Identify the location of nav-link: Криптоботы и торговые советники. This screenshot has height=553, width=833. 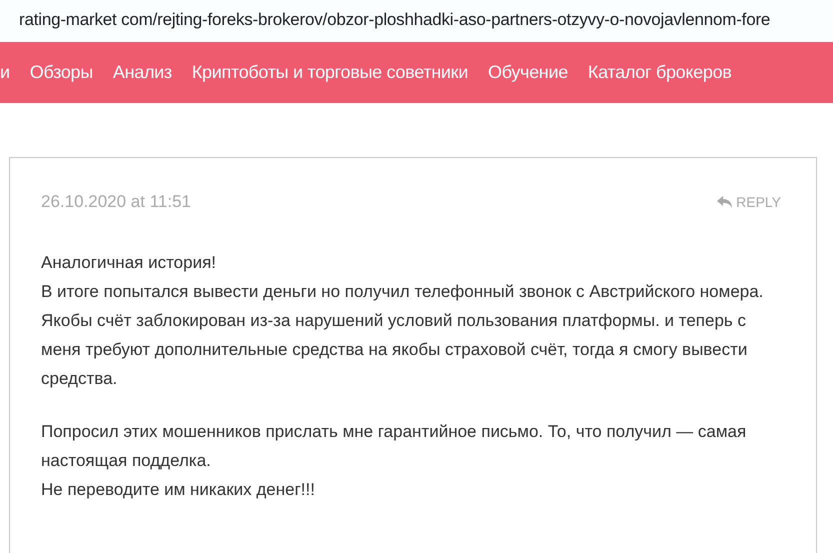
(330, 72).